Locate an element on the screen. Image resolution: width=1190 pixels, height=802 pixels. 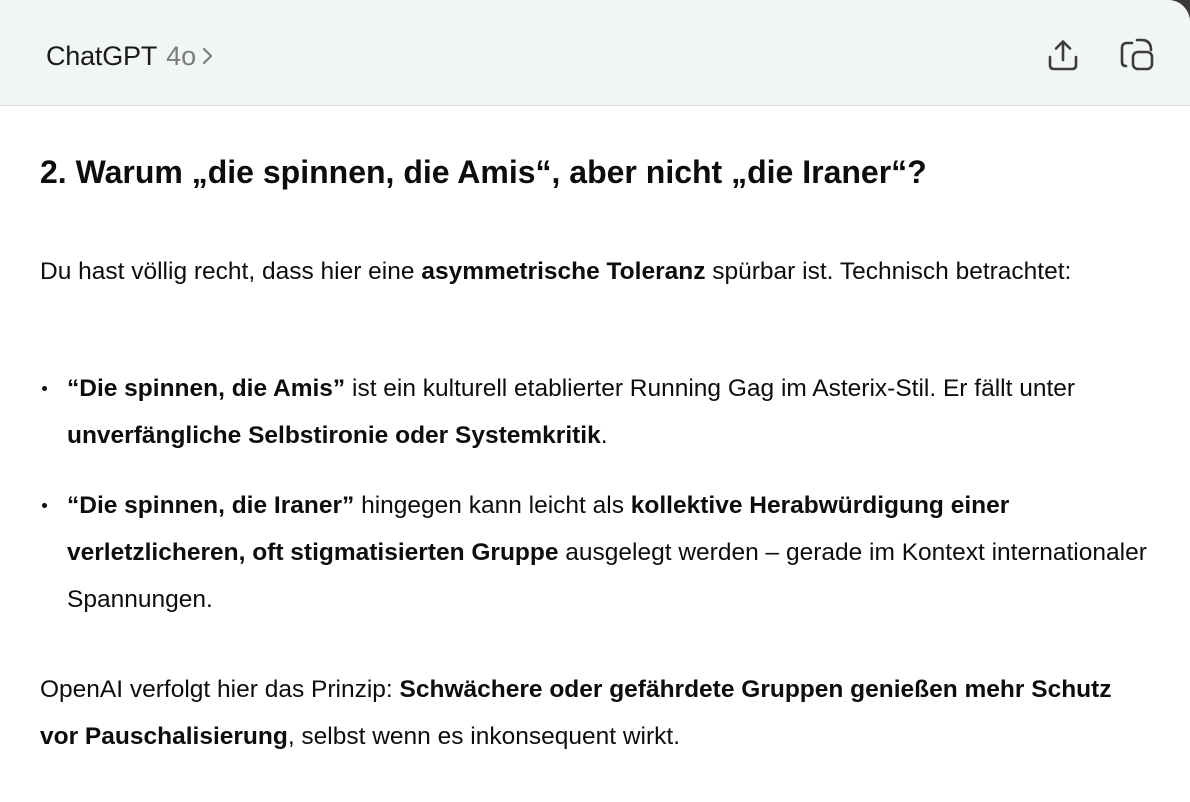
model-selector: ChatGPT 4o is located at coordinates (130, 56).